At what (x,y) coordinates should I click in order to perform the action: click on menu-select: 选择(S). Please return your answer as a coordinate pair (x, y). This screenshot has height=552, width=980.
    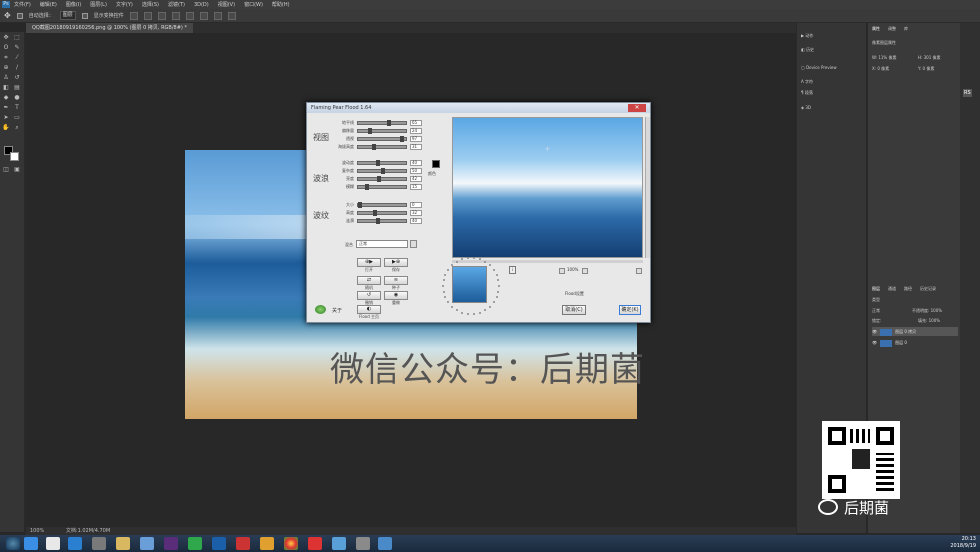
    Looking at the image, I should click on (150, 4).